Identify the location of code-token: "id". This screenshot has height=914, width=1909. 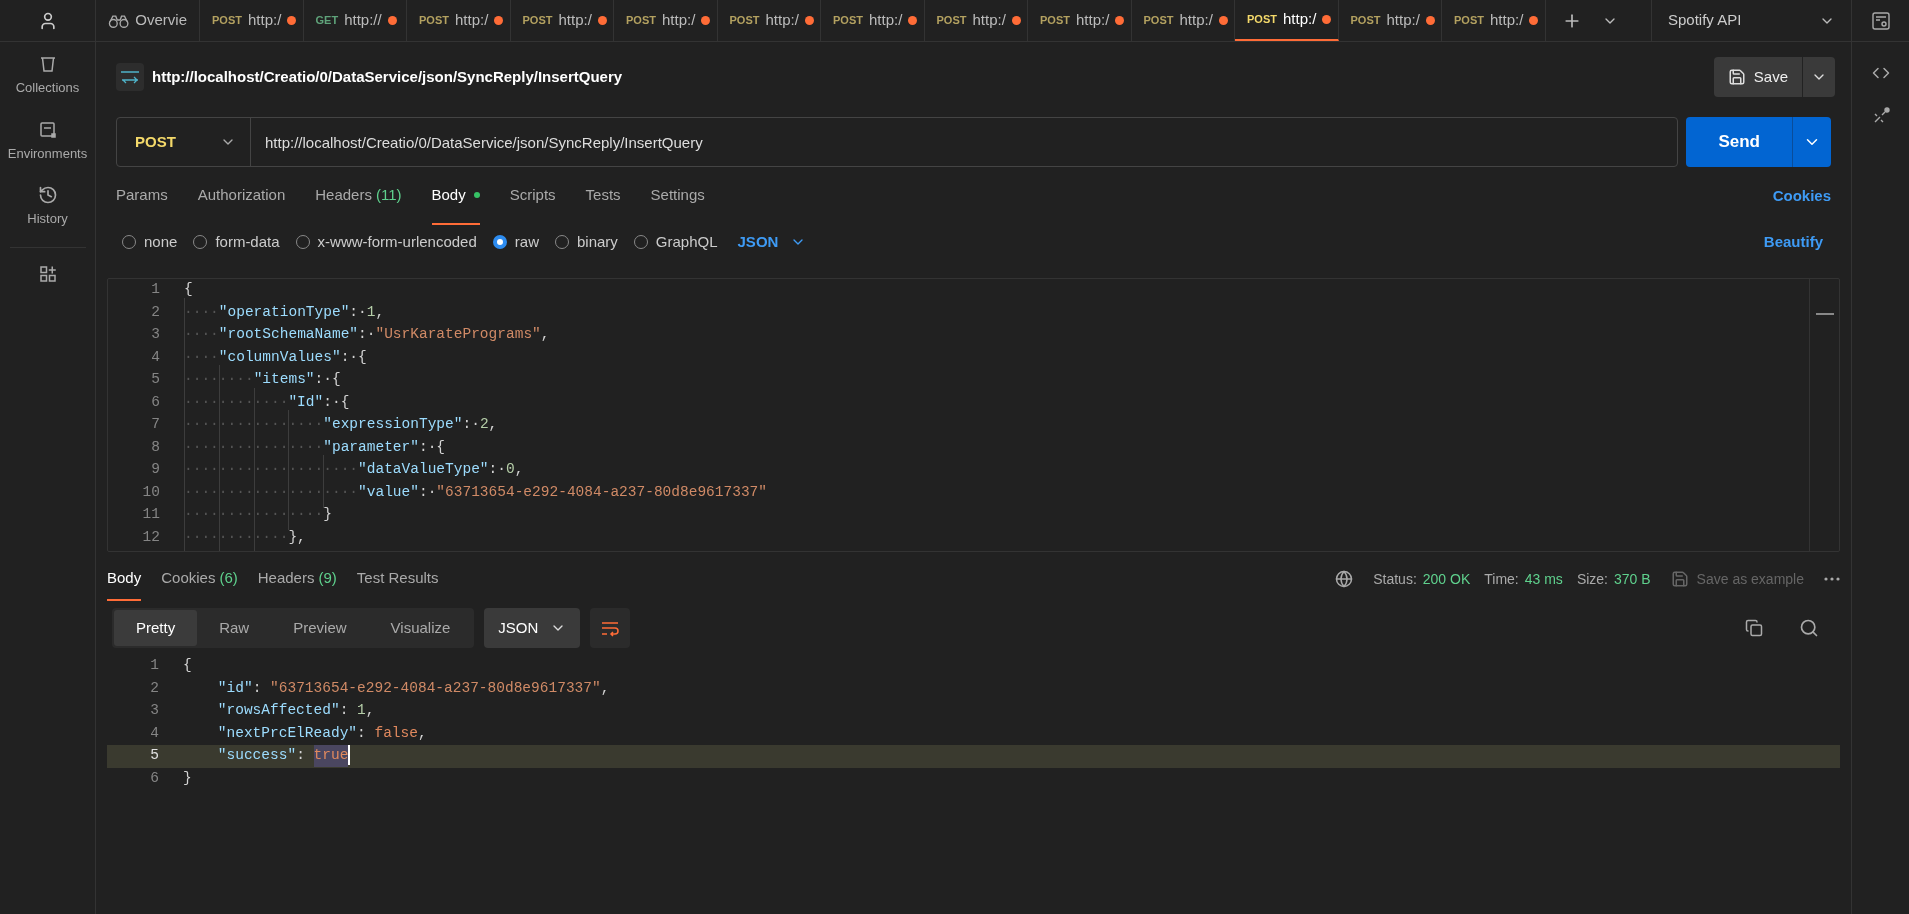
(234, 688).